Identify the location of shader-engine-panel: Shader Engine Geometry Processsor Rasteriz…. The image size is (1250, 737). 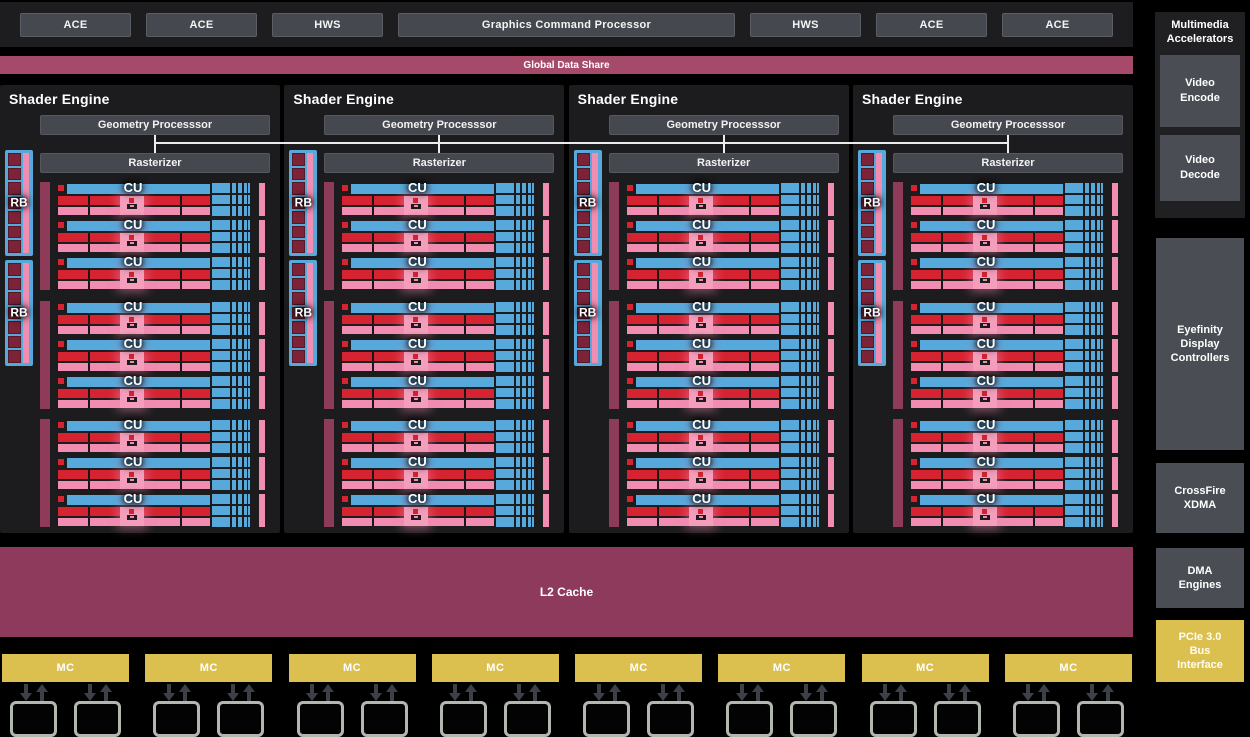
(992, 309).